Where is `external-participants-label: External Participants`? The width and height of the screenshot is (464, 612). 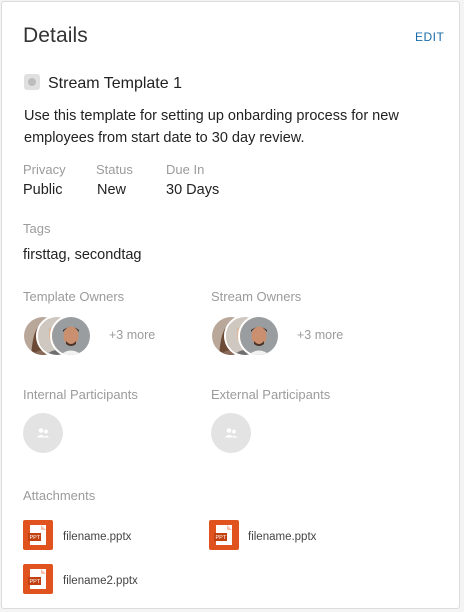 external-participants-label: External Participants is located at coordinates (271, 394).